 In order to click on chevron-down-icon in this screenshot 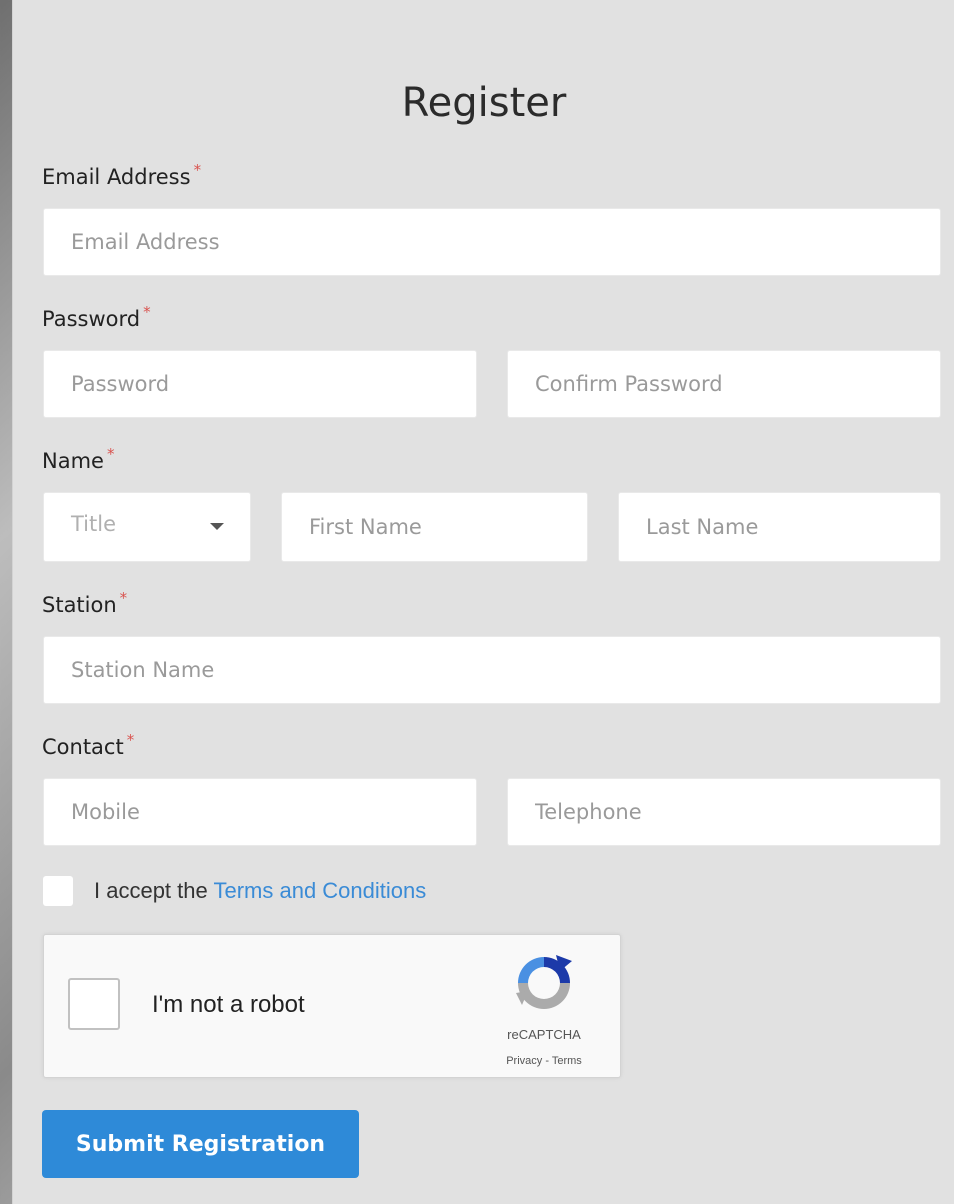, I will do `click(217, 526)`.